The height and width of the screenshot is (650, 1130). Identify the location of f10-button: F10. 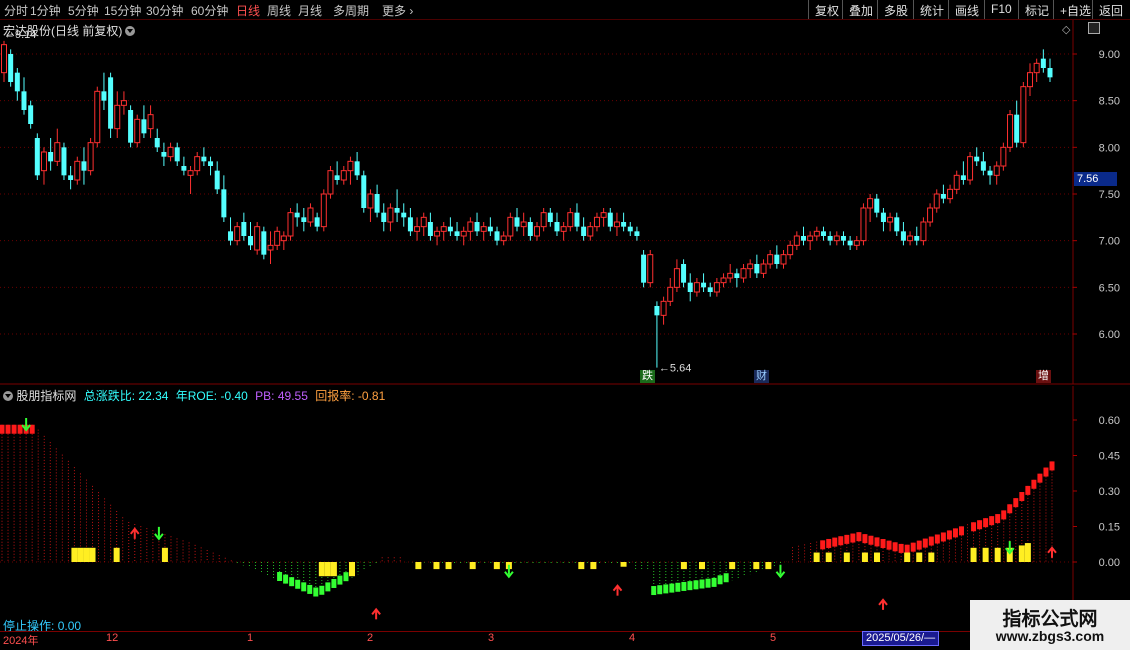
(1001, 9).